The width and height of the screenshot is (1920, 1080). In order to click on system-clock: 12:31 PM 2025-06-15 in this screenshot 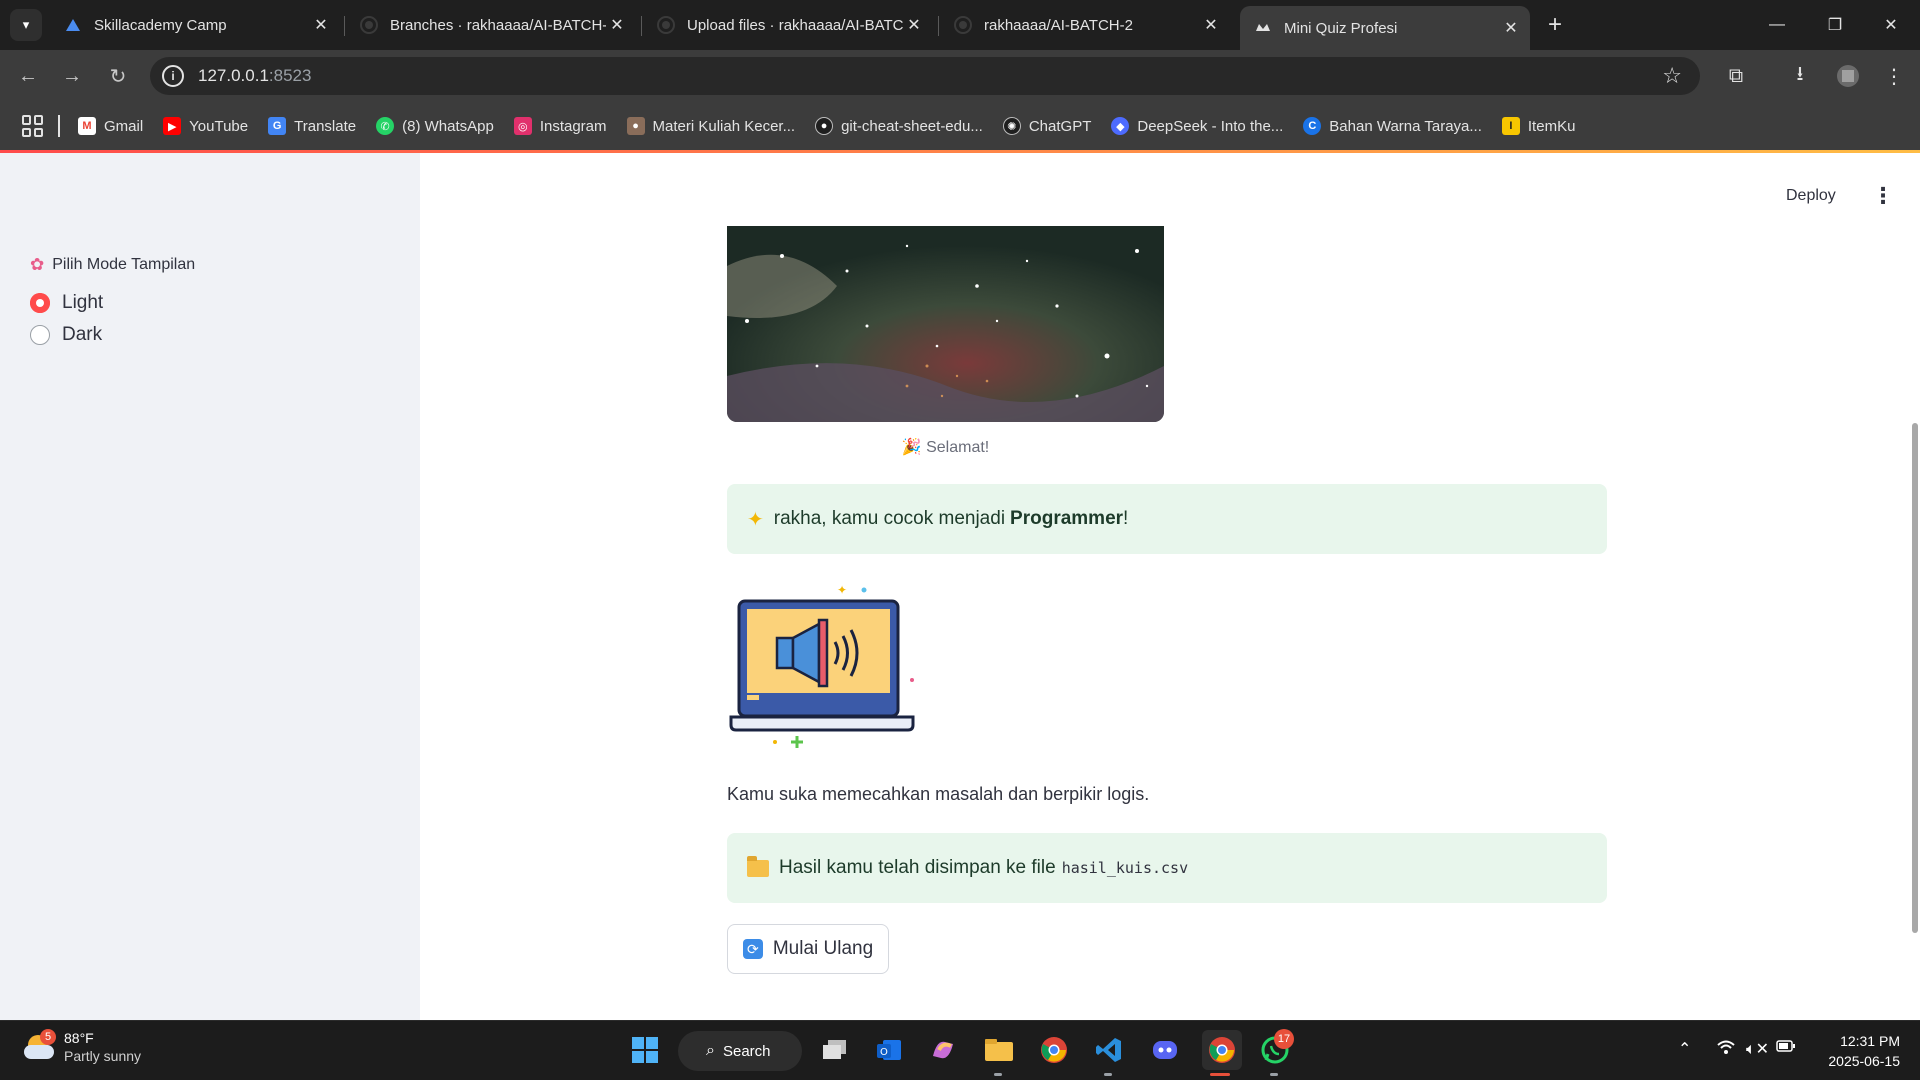, I will do `click(1855, 1051)`.